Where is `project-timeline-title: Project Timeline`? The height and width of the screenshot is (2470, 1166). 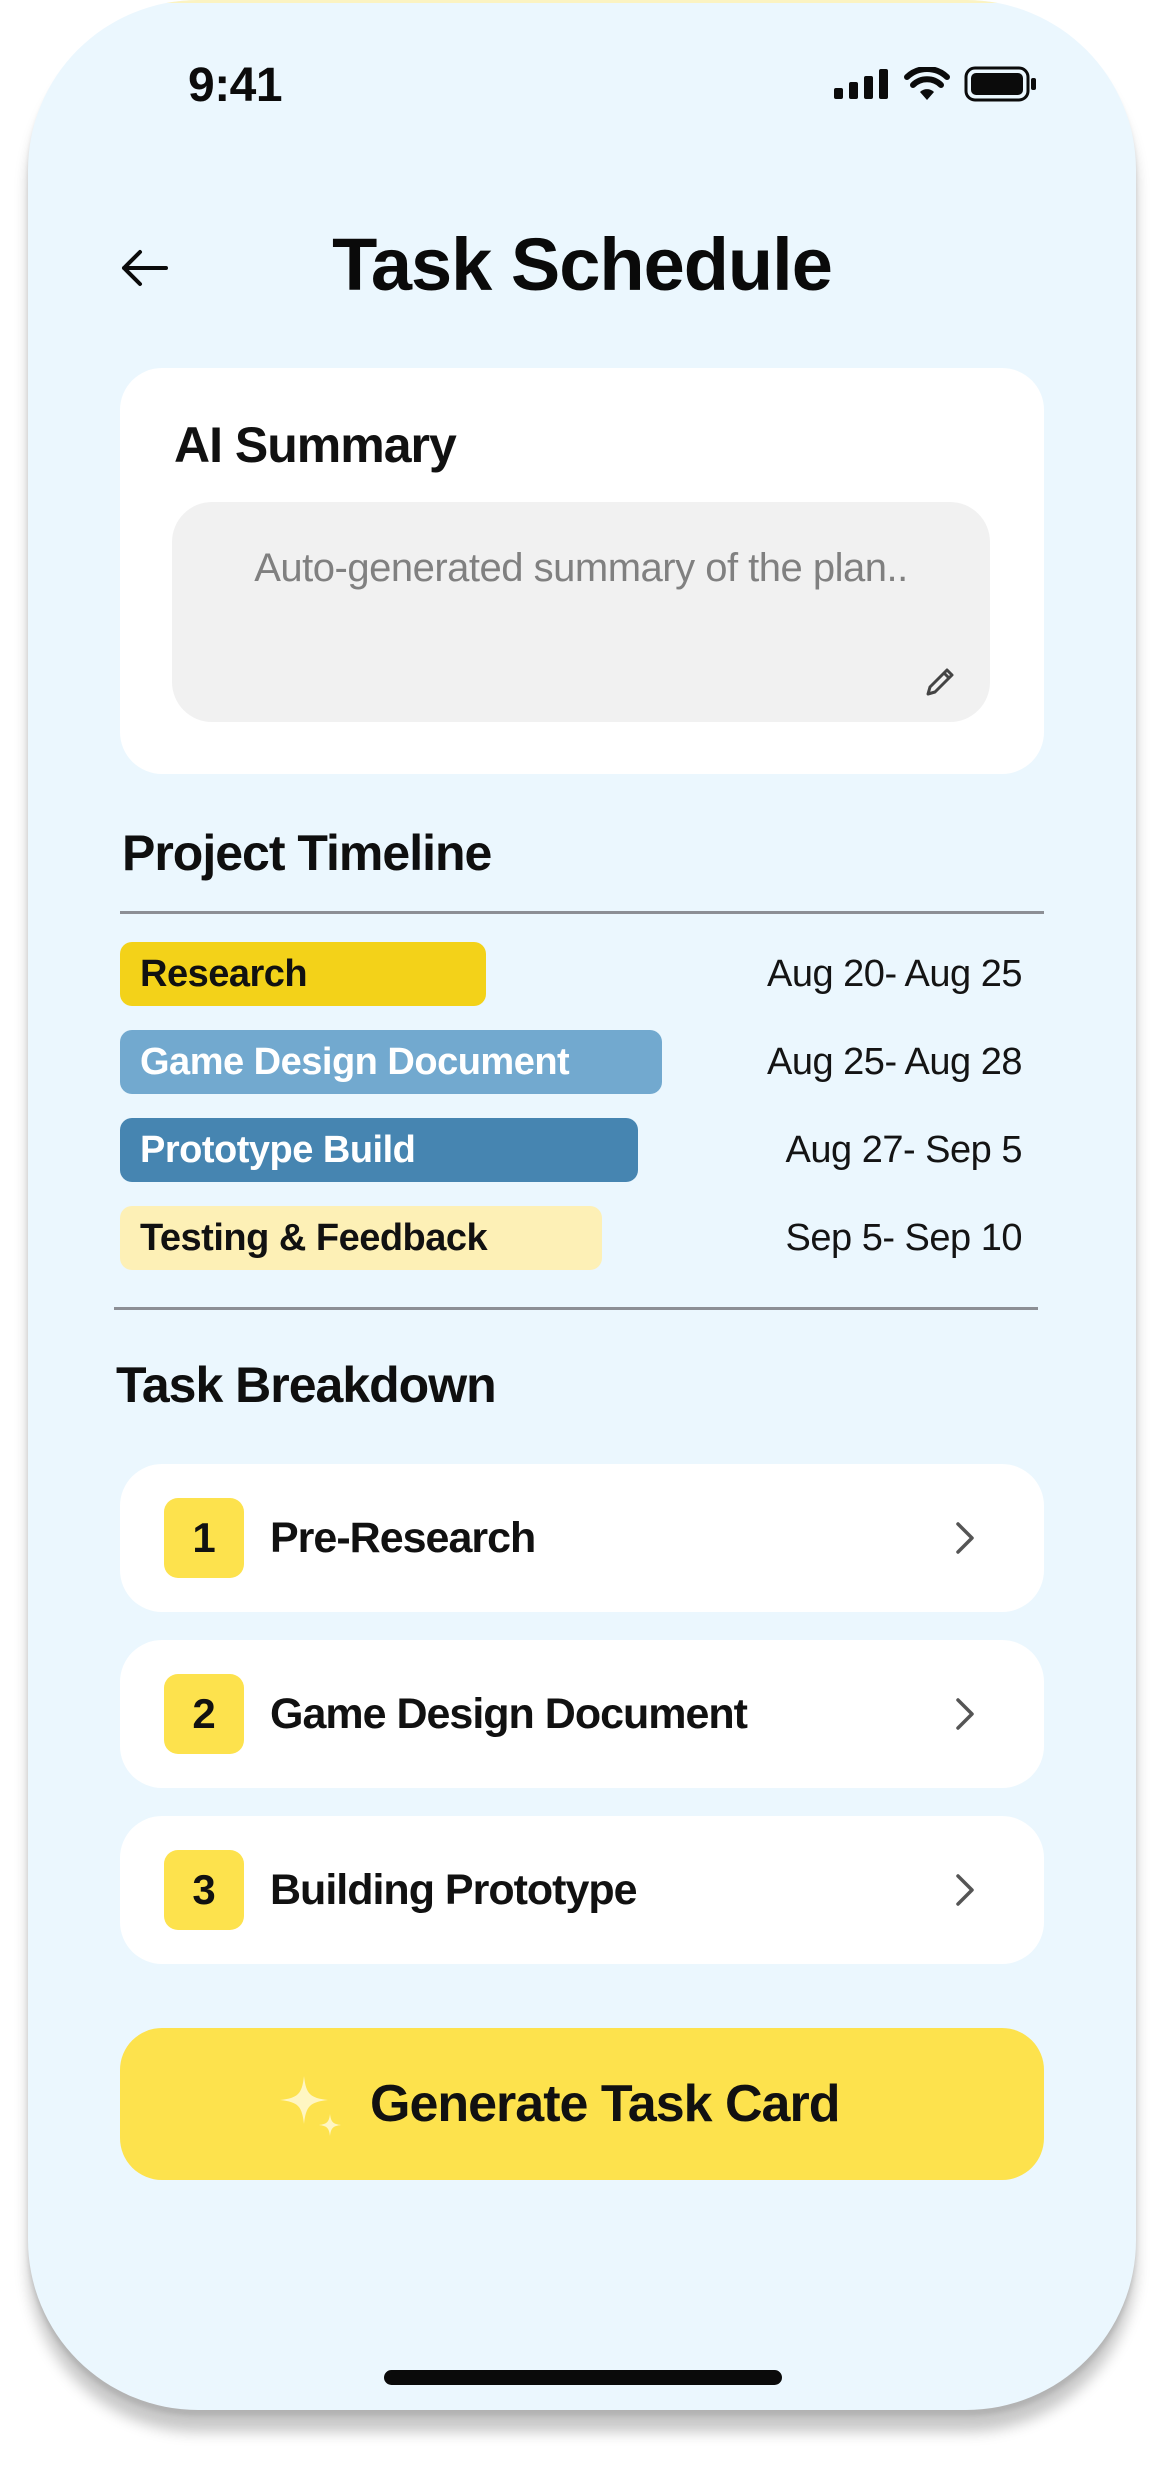 project-timeline-title: Project Timeline is located at coordinates (307, 853).